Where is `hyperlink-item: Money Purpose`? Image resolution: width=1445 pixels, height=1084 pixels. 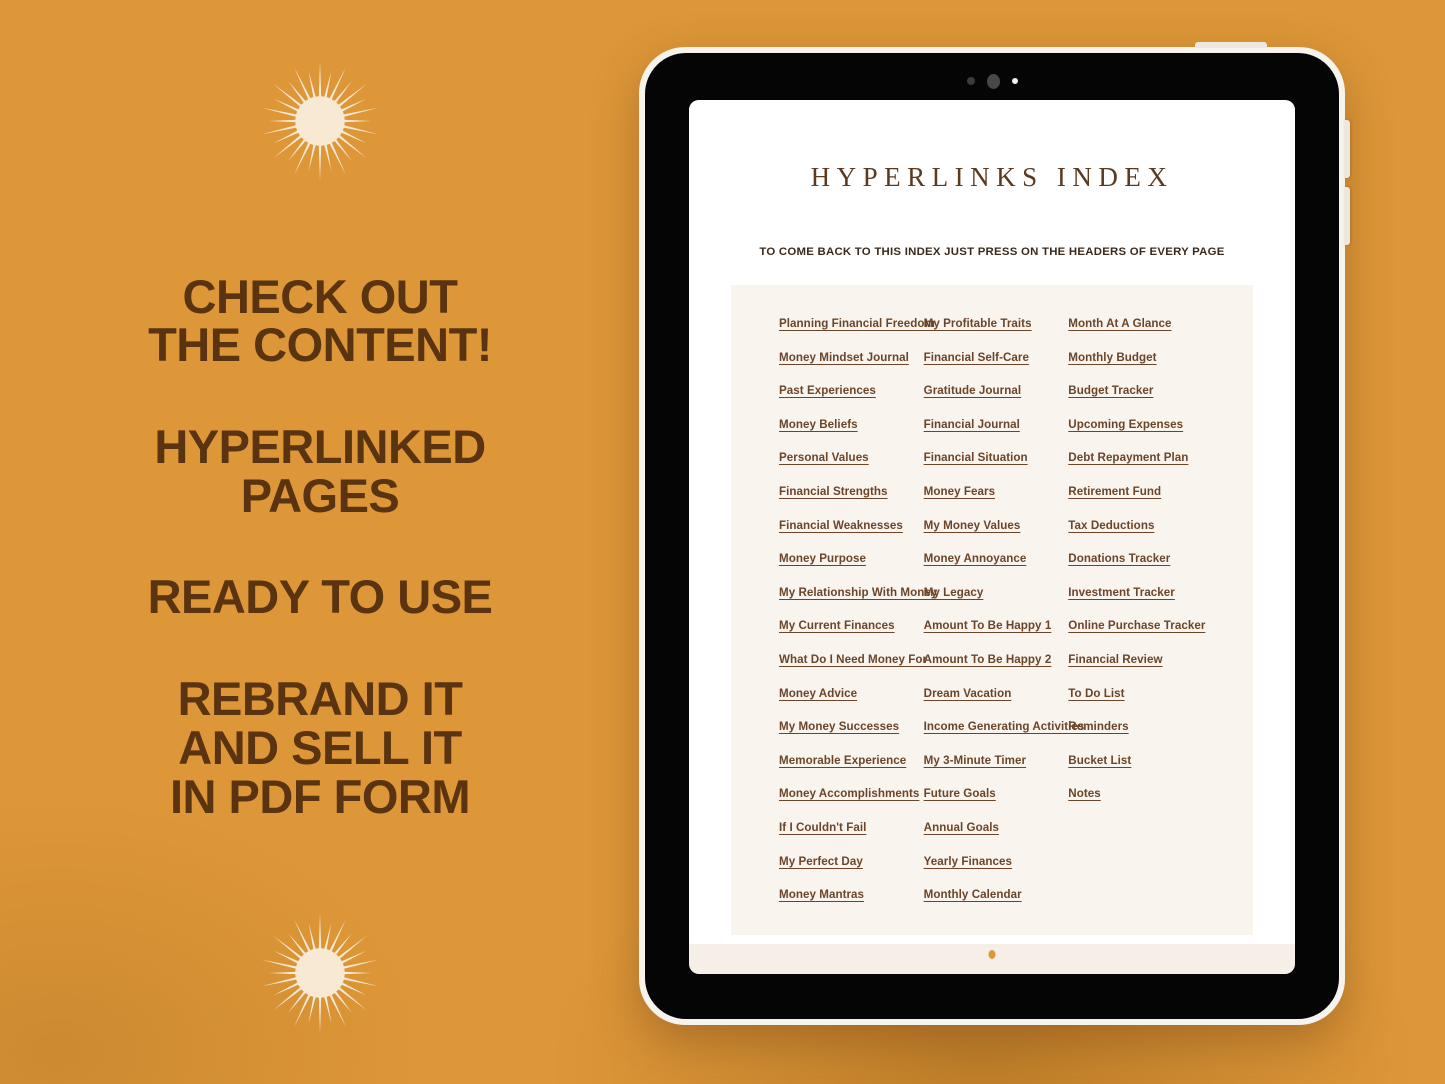 hyperlink-item: Money Purpose is located at coordinates (822, 558).